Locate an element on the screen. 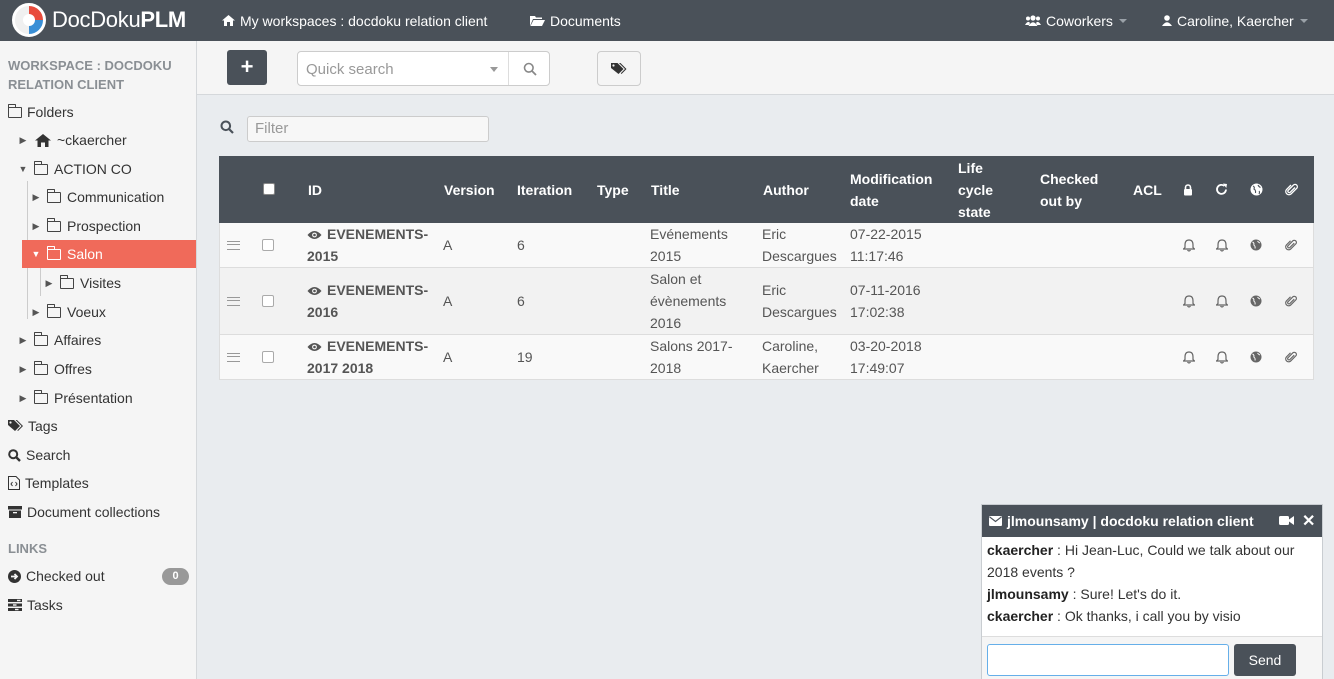 The width and height of the screenshot is (1334, 679). column-header-id: ID is located at coordinates (315, 189).